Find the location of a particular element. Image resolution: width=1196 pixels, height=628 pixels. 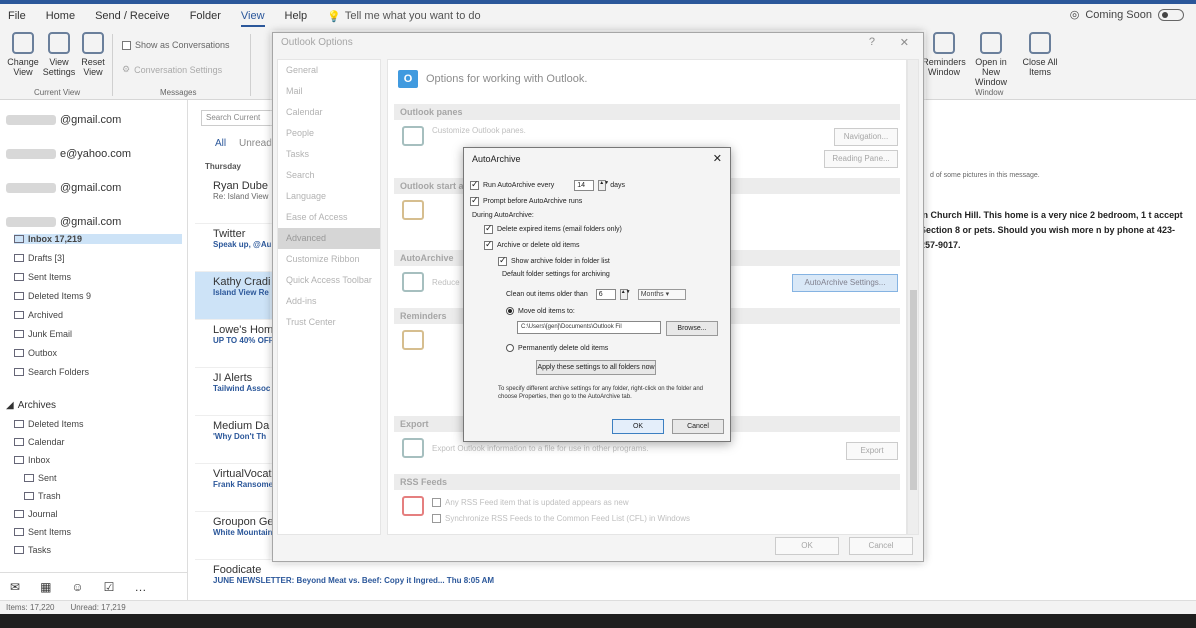

folder-outbox: Outbox is located at coordinates (35, 353).